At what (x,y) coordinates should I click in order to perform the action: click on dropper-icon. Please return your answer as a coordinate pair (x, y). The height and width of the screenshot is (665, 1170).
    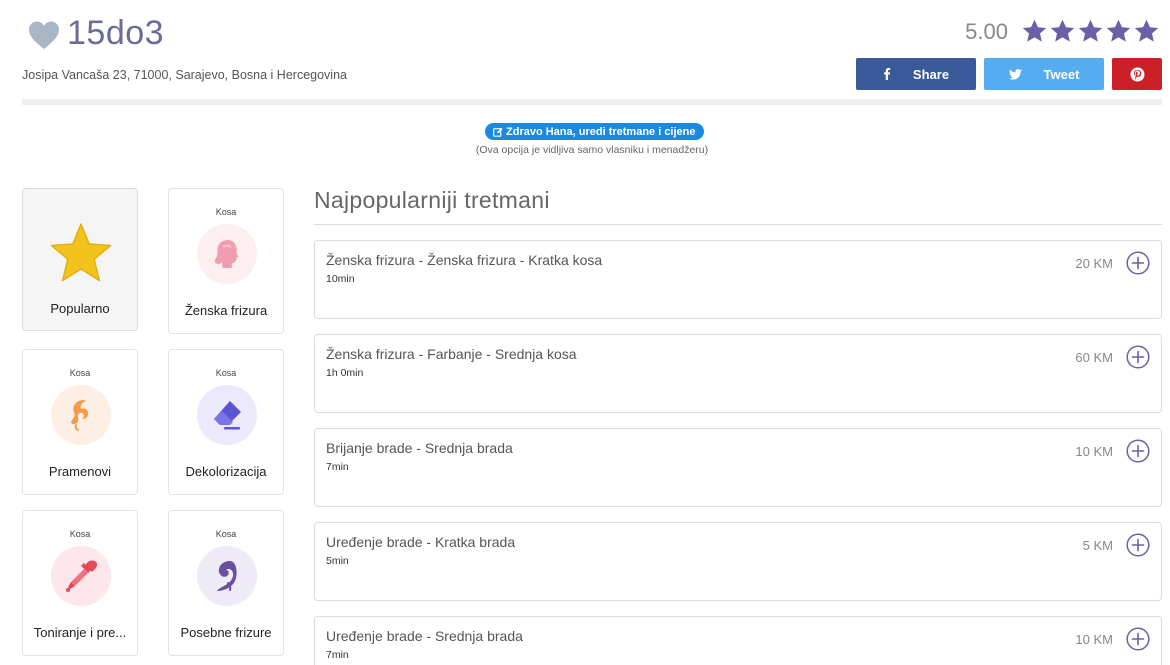
    Looking at the image, I should click on (82, 576).